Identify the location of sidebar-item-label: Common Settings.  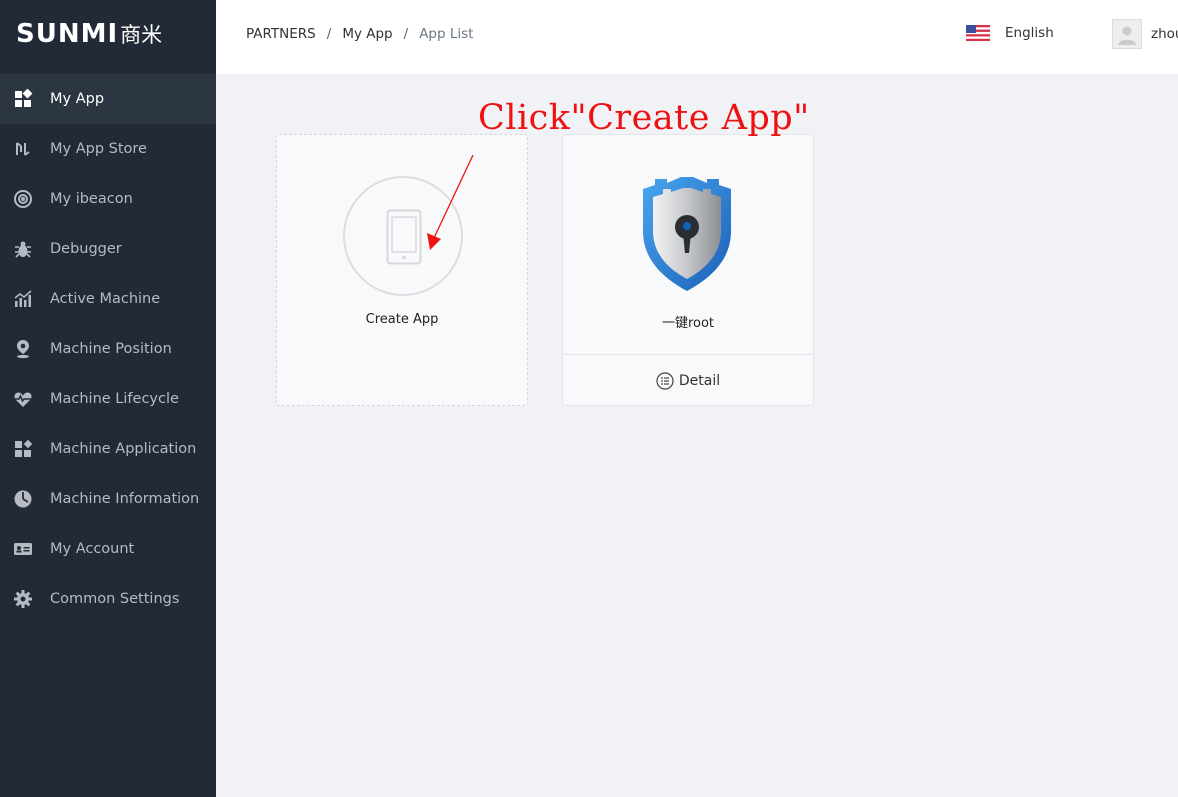
(115, 599).